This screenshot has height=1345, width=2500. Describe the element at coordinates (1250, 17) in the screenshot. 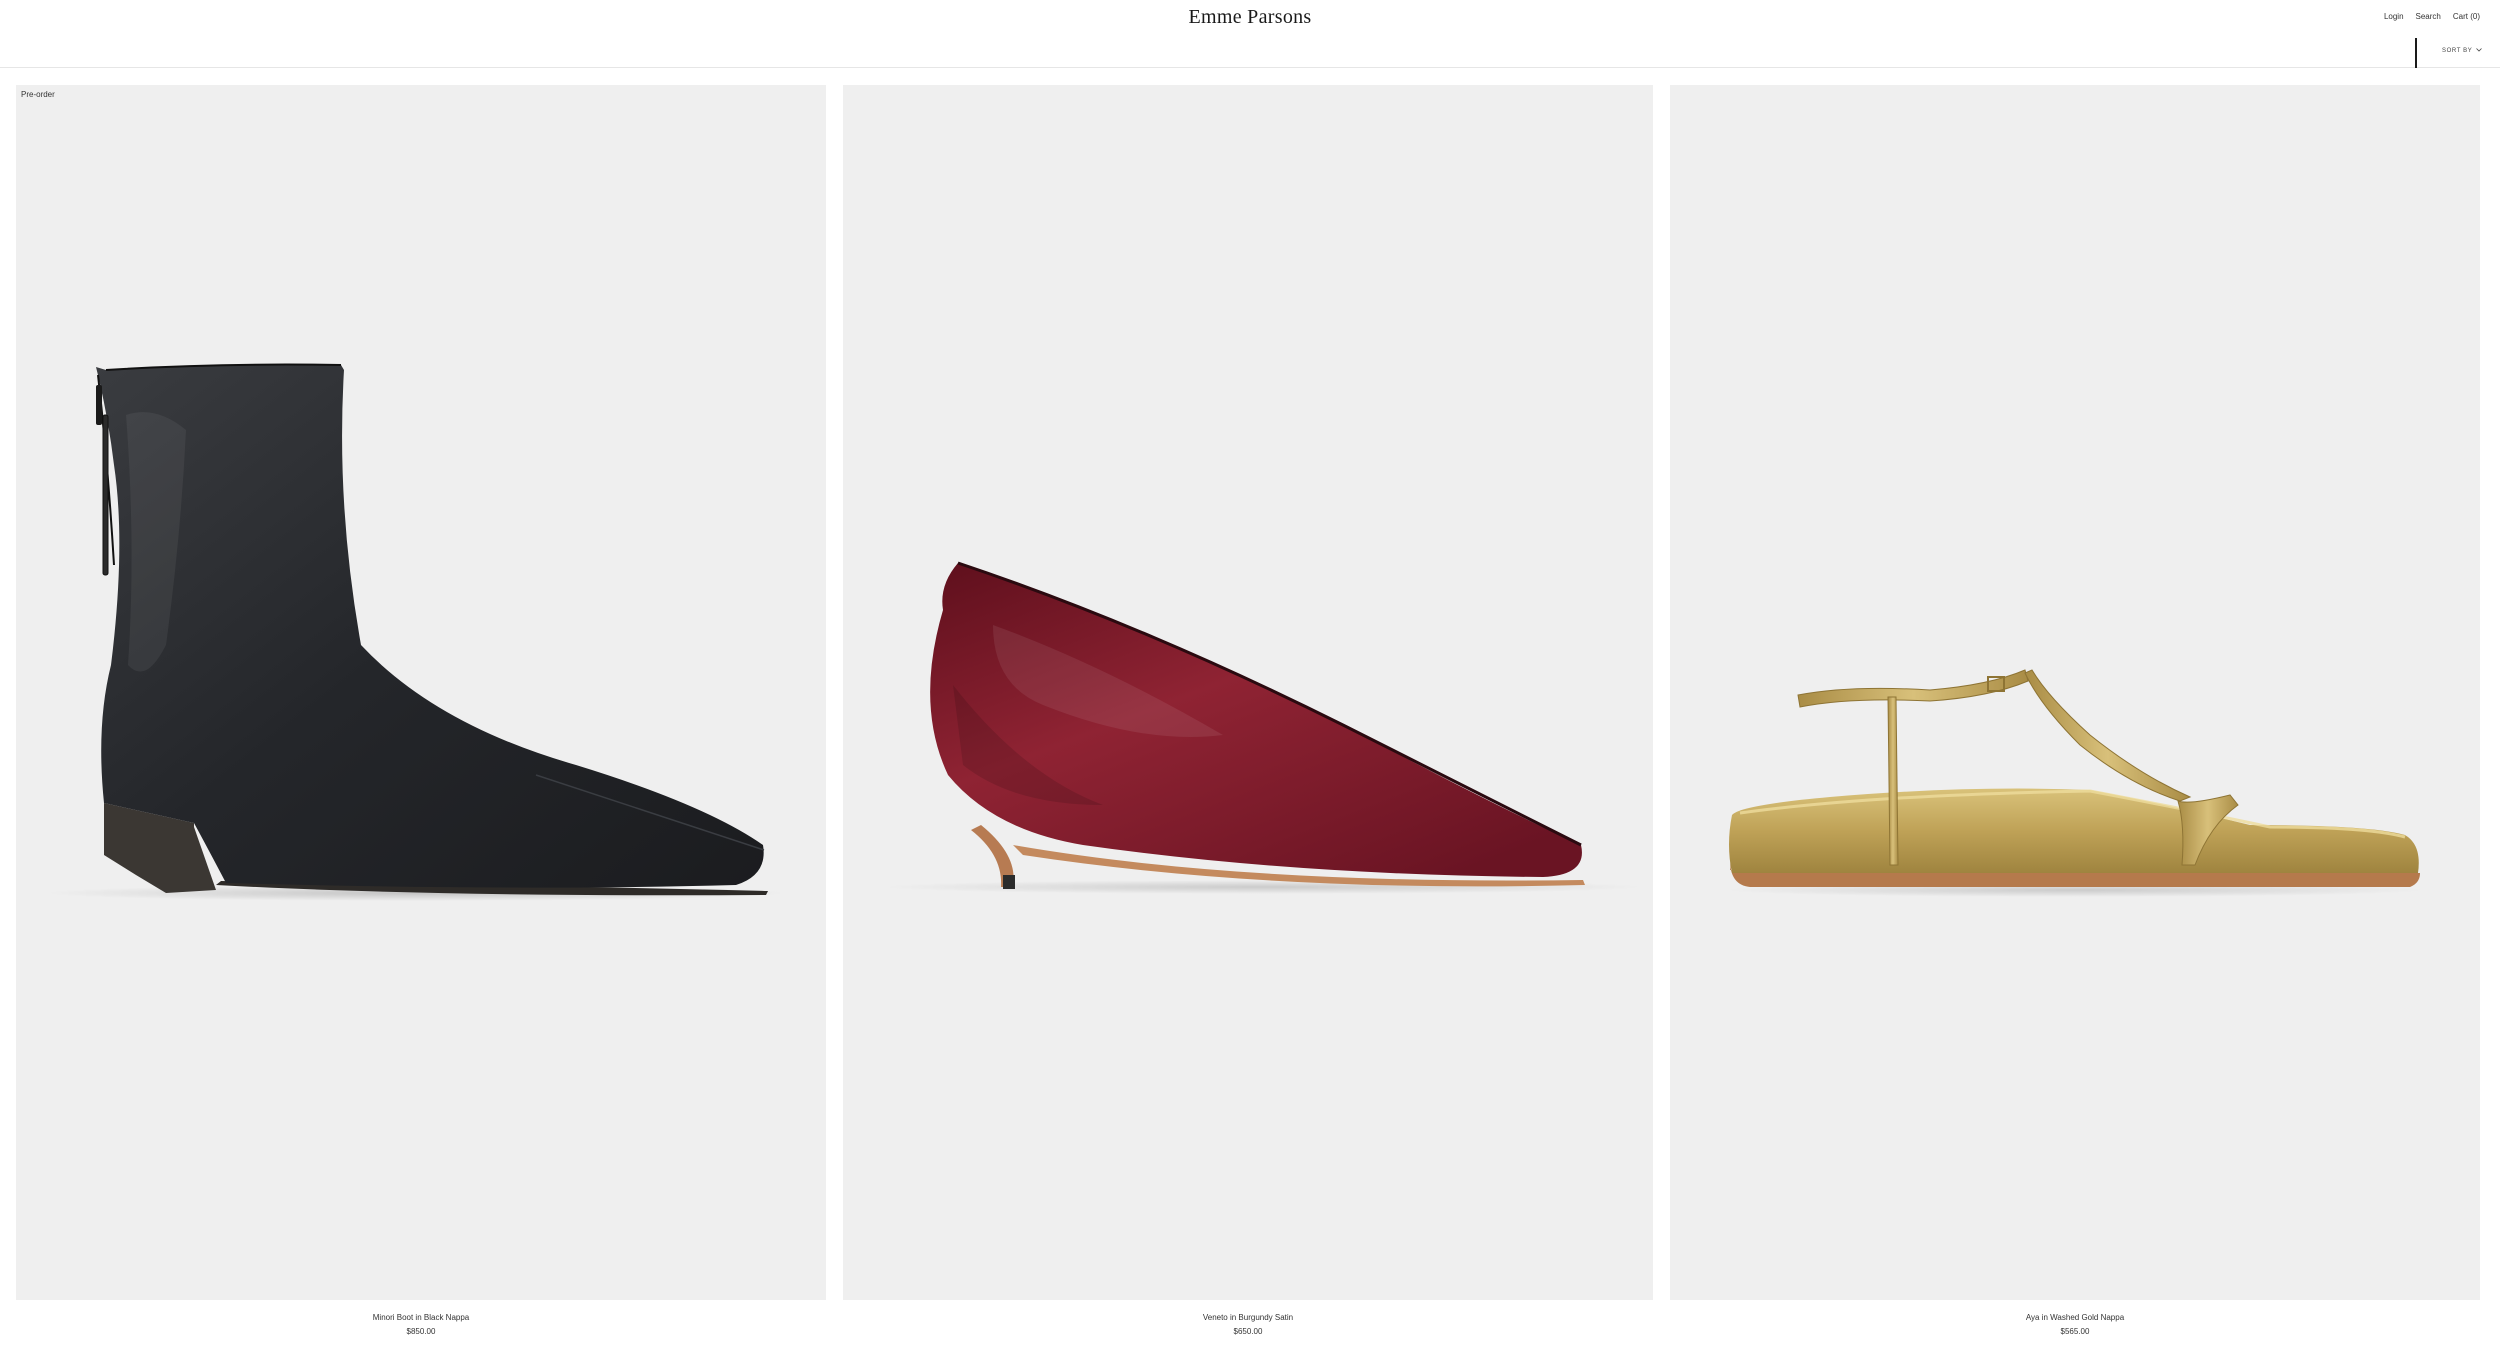

I see `brand-logo: Emme Parsons` at that location.